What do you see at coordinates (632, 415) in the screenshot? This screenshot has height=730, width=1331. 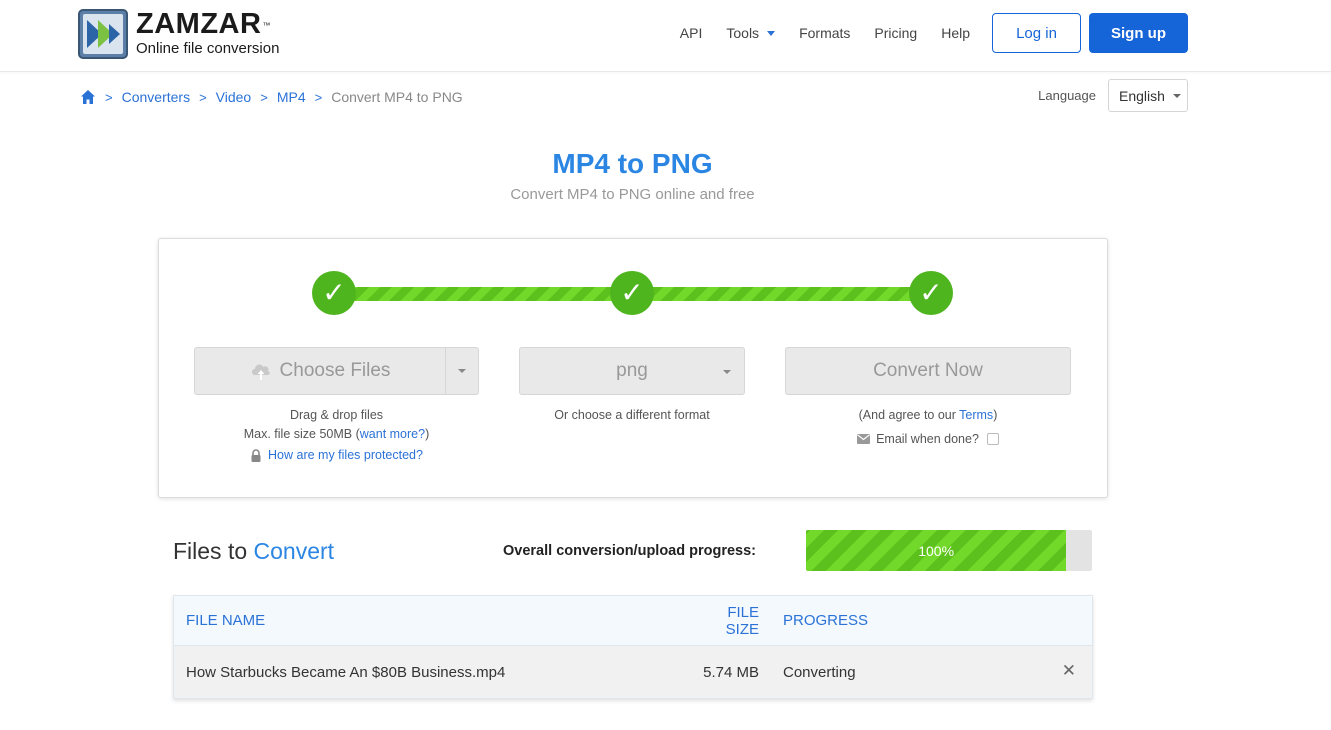 I see `format-hint: Or choose a different format` at bounding box center [632, 415].